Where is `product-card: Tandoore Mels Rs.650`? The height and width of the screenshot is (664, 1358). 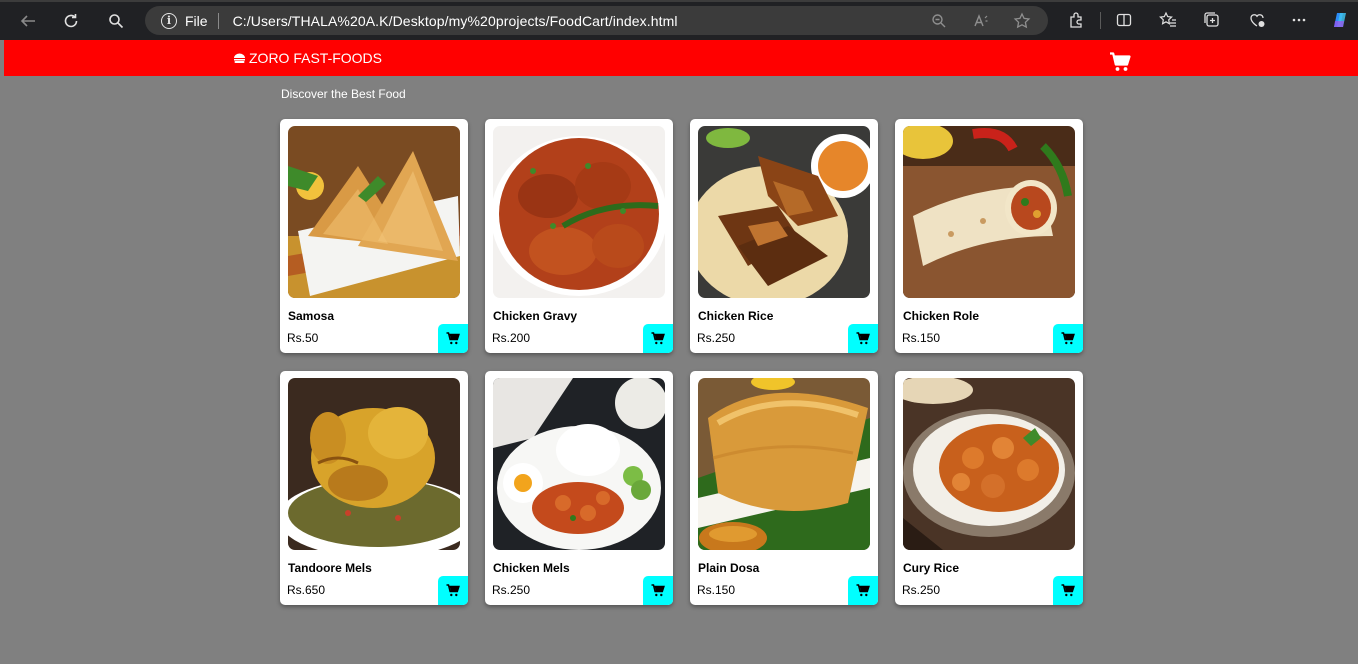
product-card: Tandoore Mels Rs.650 is located at coordinates (374, 488).